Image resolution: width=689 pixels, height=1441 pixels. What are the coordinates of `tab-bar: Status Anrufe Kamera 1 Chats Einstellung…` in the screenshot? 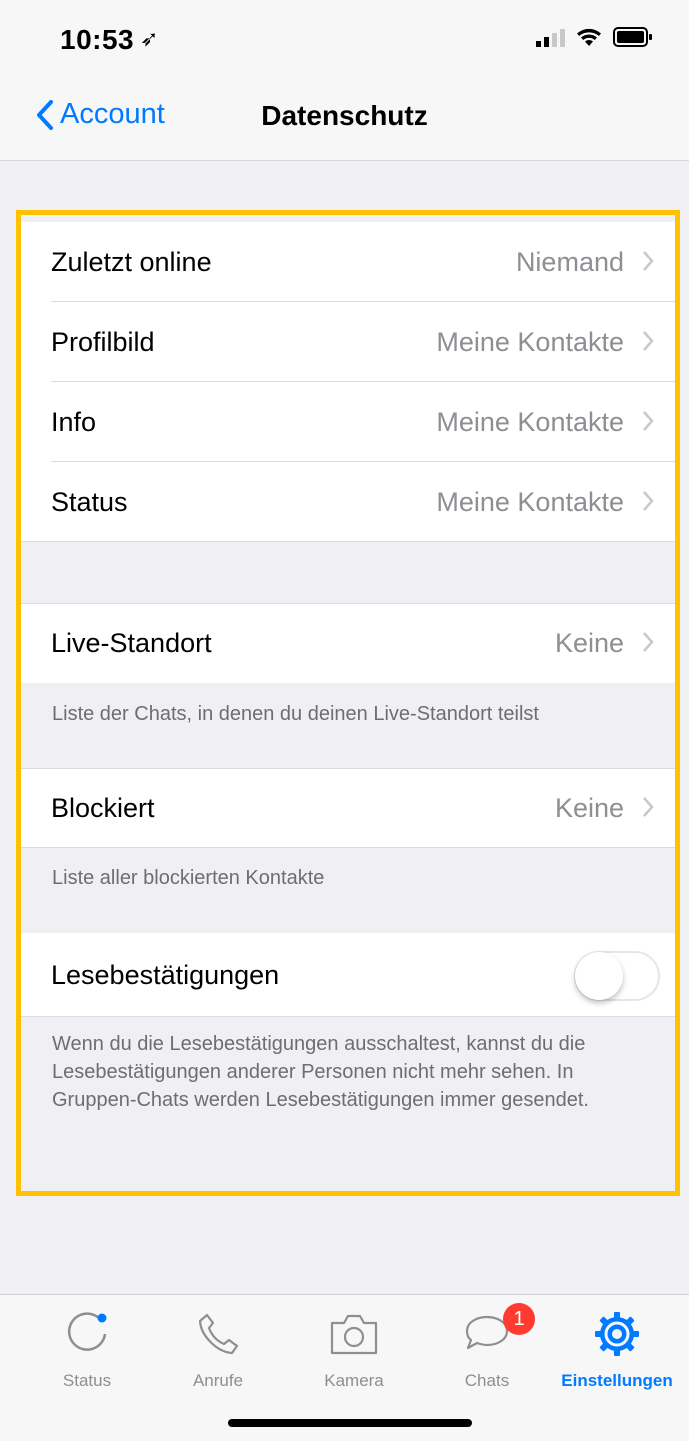 It's located at (344, 1367).